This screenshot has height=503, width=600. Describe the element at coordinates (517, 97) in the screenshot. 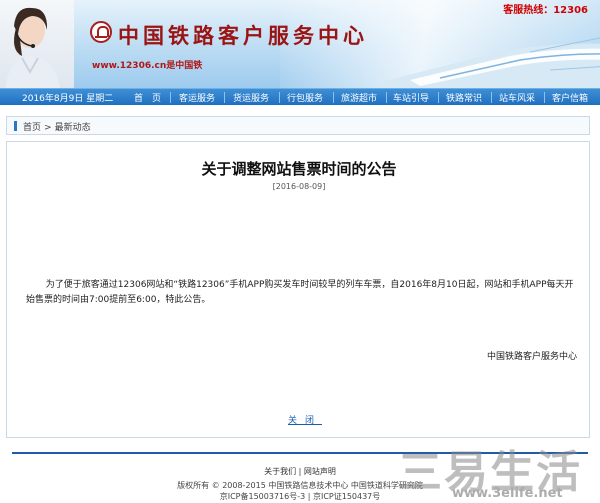

I see `nav-item-station-gallery: 站车风采` at that location.